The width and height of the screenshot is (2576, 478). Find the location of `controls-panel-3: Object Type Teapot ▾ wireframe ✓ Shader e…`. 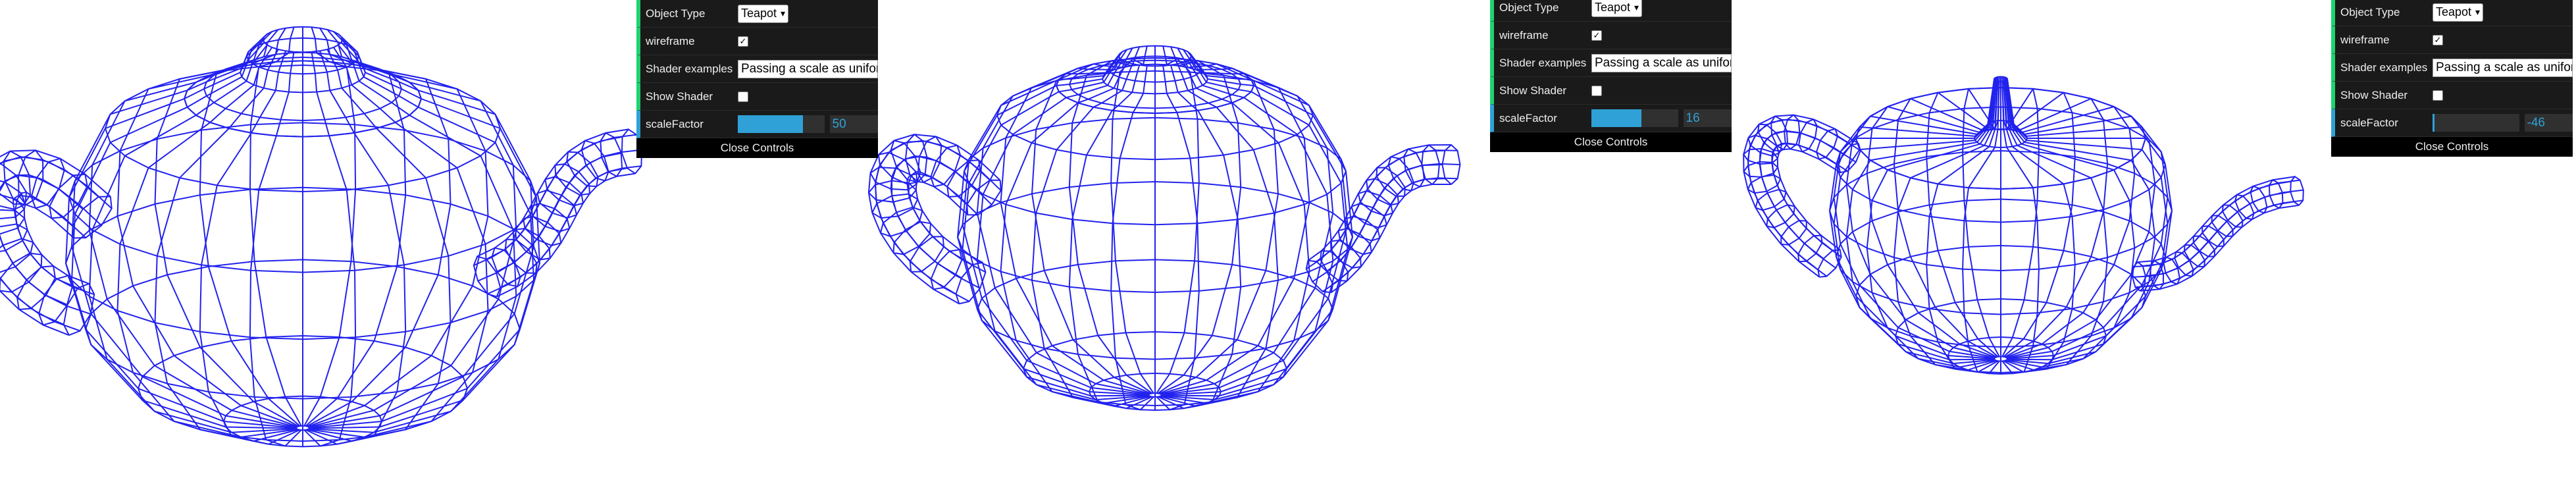

controls-panel-3: Object Type Teapot ▾ wireframe ✓ Shader e… is located at coordinates (2452, 78).